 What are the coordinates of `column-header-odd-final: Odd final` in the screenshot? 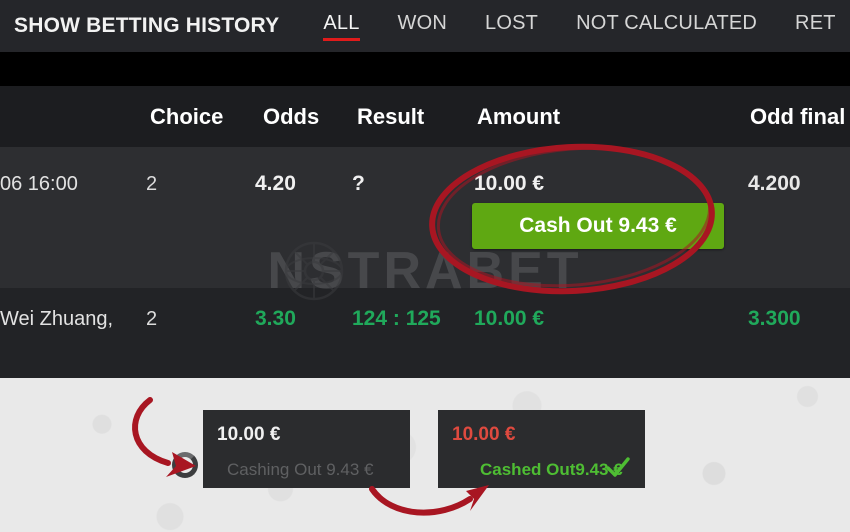 It's located at (798, 116).